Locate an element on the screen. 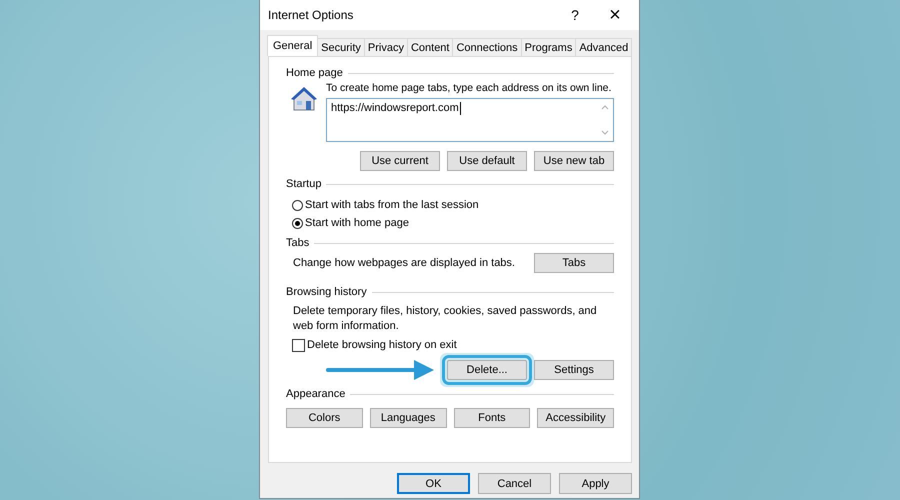  home-page-button: Use default is located at coordinates (487, 161).